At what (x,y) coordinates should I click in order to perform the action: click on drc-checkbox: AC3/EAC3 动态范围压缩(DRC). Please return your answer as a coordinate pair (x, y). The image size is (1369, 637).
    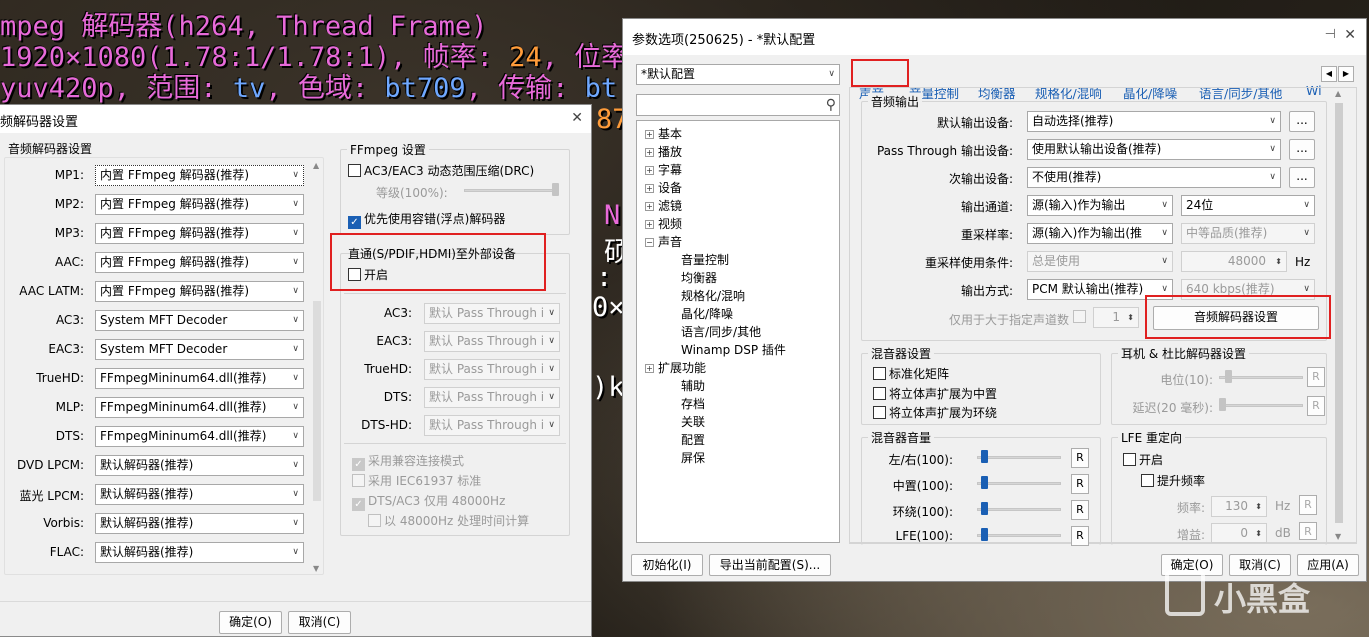
    Looking at the image, I should click on (441, 170).